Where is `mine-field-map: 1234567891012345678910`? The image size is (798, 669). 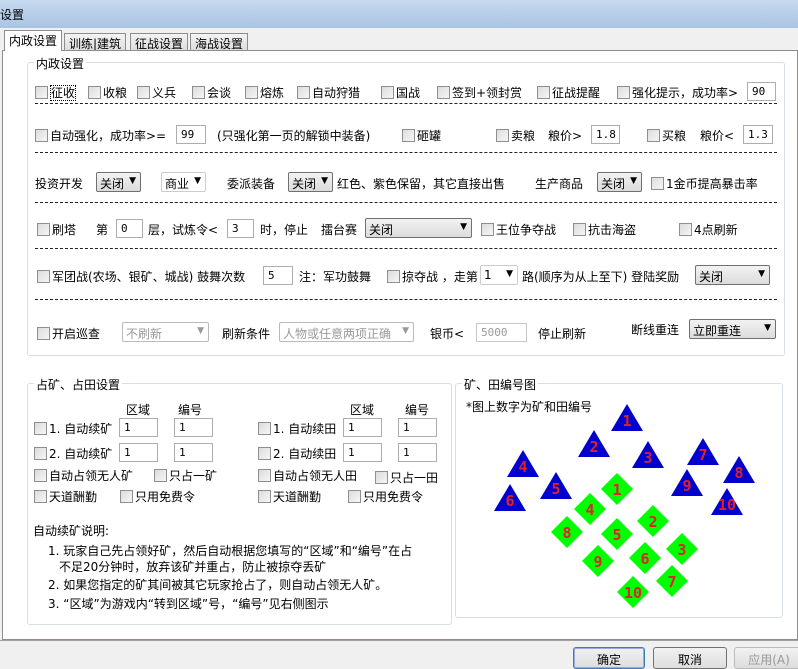 mine-field-map: 1234567891012345678910 is located at coordinates (624, 506).